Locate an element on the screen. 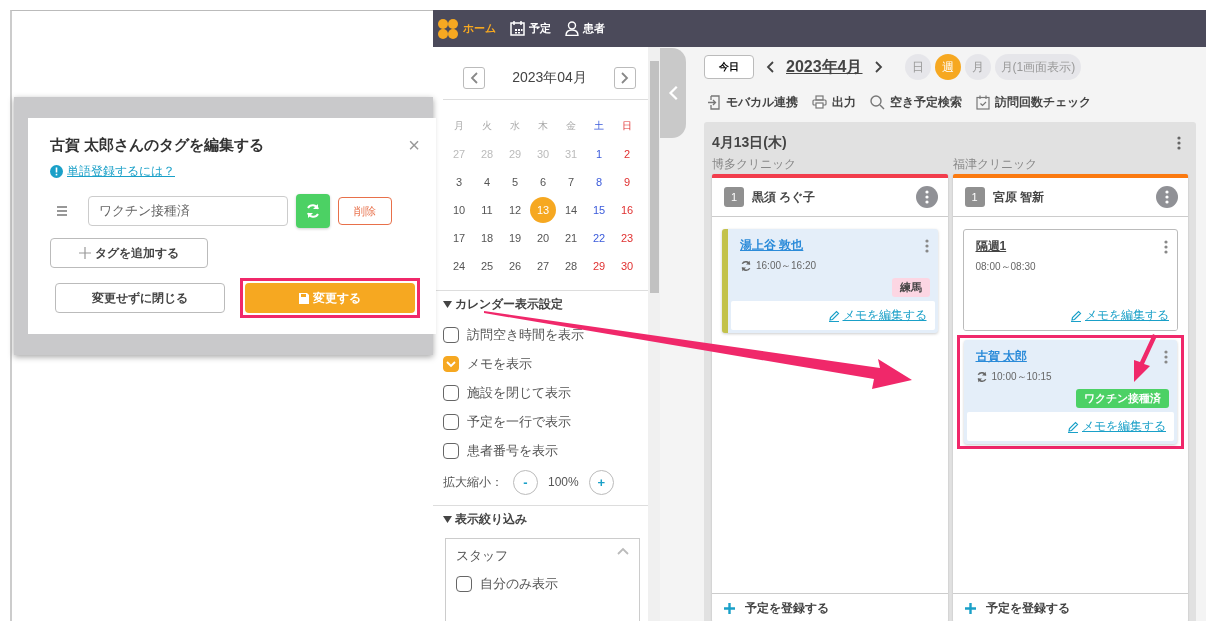 This screenshot has width=1206, height=621. search-icon is located at coordinates (877, 102).